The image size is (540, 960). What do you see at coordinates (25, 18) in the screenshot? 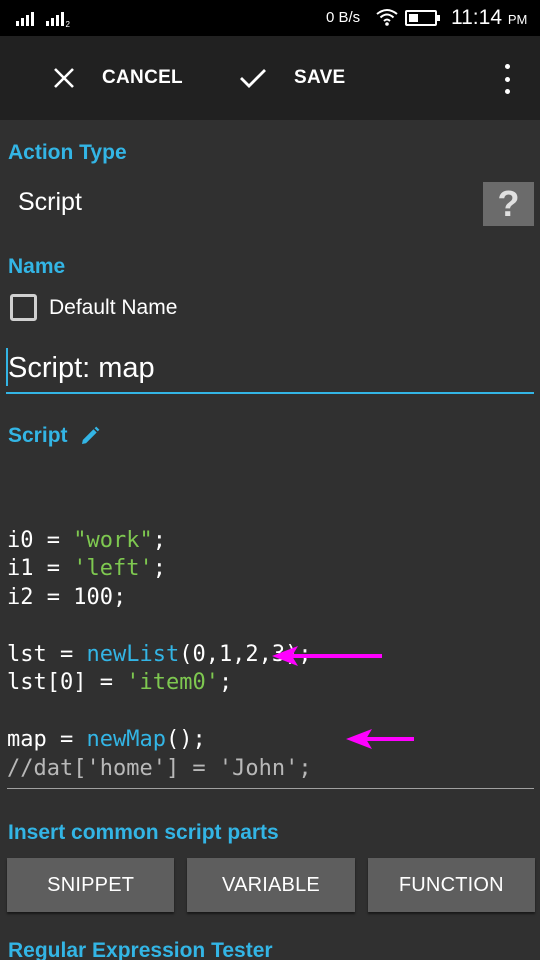
I see `signal-icon` at bounding box center [25, 18].